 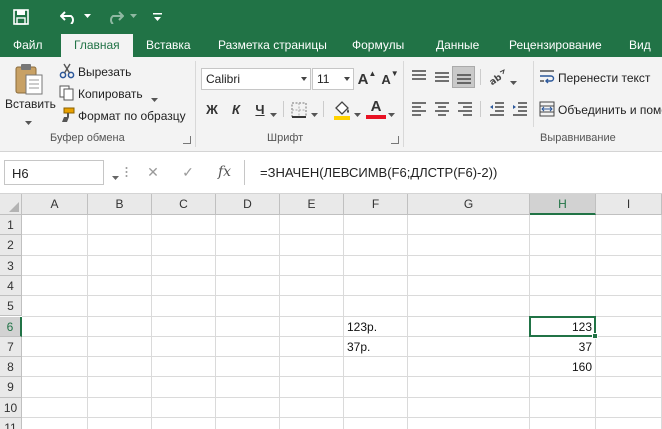 What do you see at coordinates (67, 115) in the screenshot?
I see `format-painter-icon` at bounding box center [67, 115].